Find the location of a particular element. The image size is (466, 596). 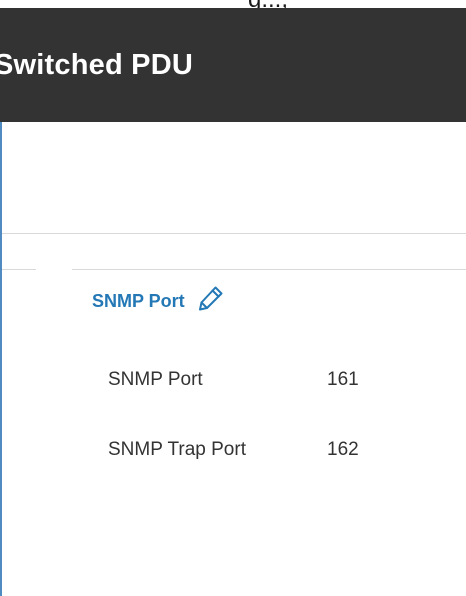

snmp-port-section-title: SNMP Port is located at coordinates (138, 301).